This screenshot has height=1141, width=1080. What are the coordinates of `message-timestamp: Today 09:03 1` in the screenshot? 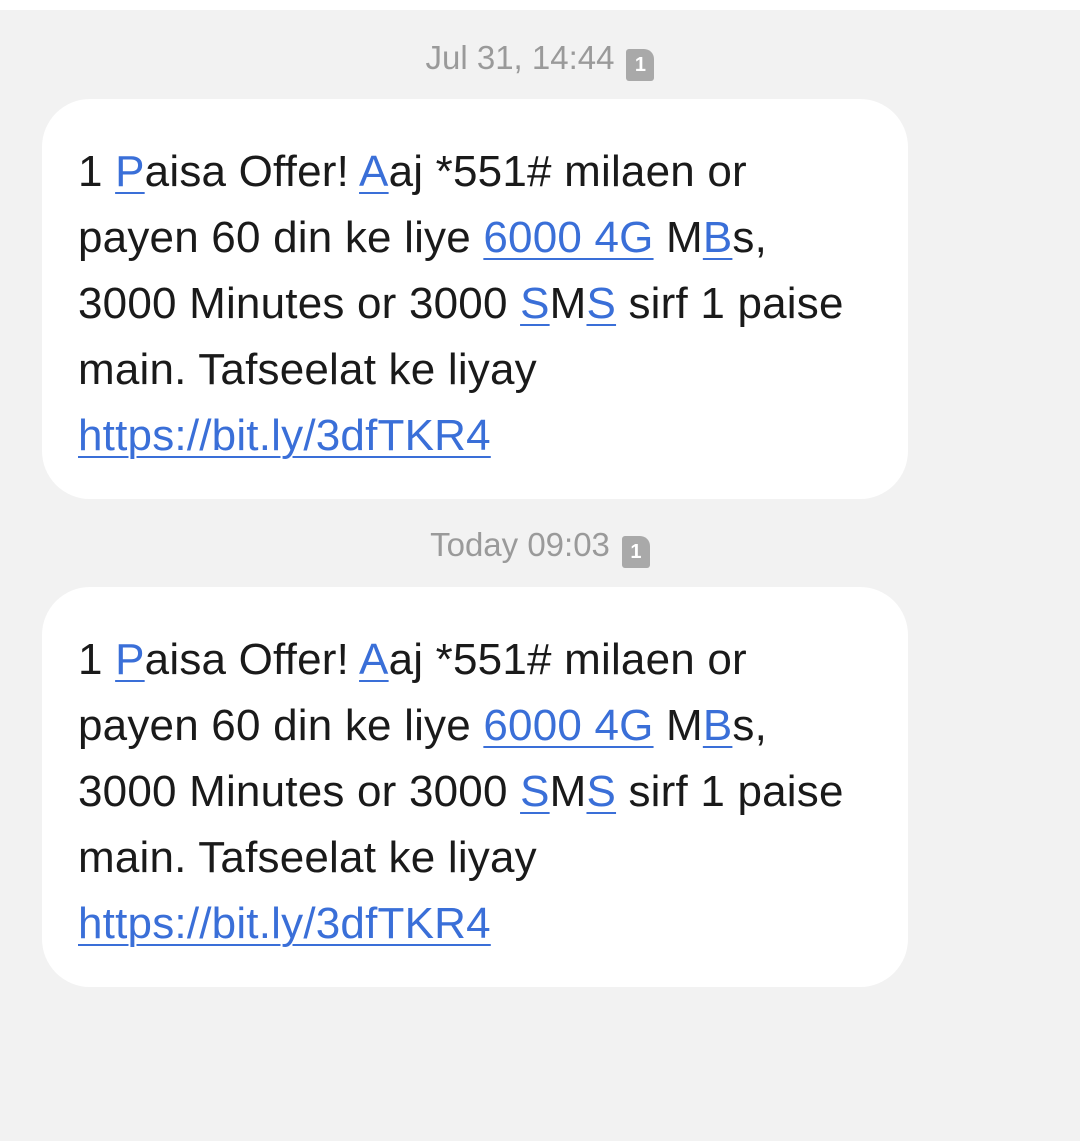 It's located at (540, 546).